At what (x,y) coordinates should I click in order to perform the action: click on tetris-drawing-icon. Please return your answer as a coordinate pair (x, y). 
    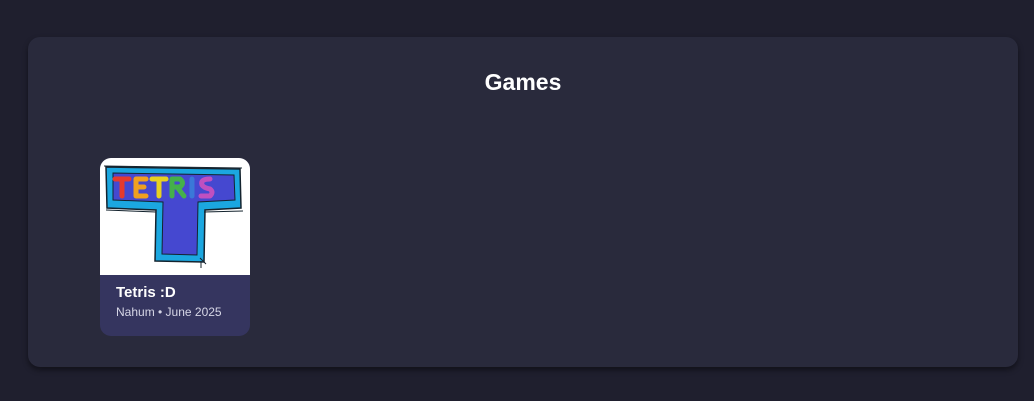
    Looking at the image, I should click on (173, 216).